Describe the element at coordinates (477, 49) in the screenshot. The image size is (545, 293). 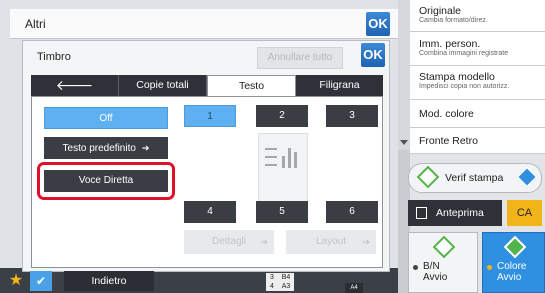
I see `sidebar-item-custom-image: Imm. person. Combina immagini registrate` at that location.